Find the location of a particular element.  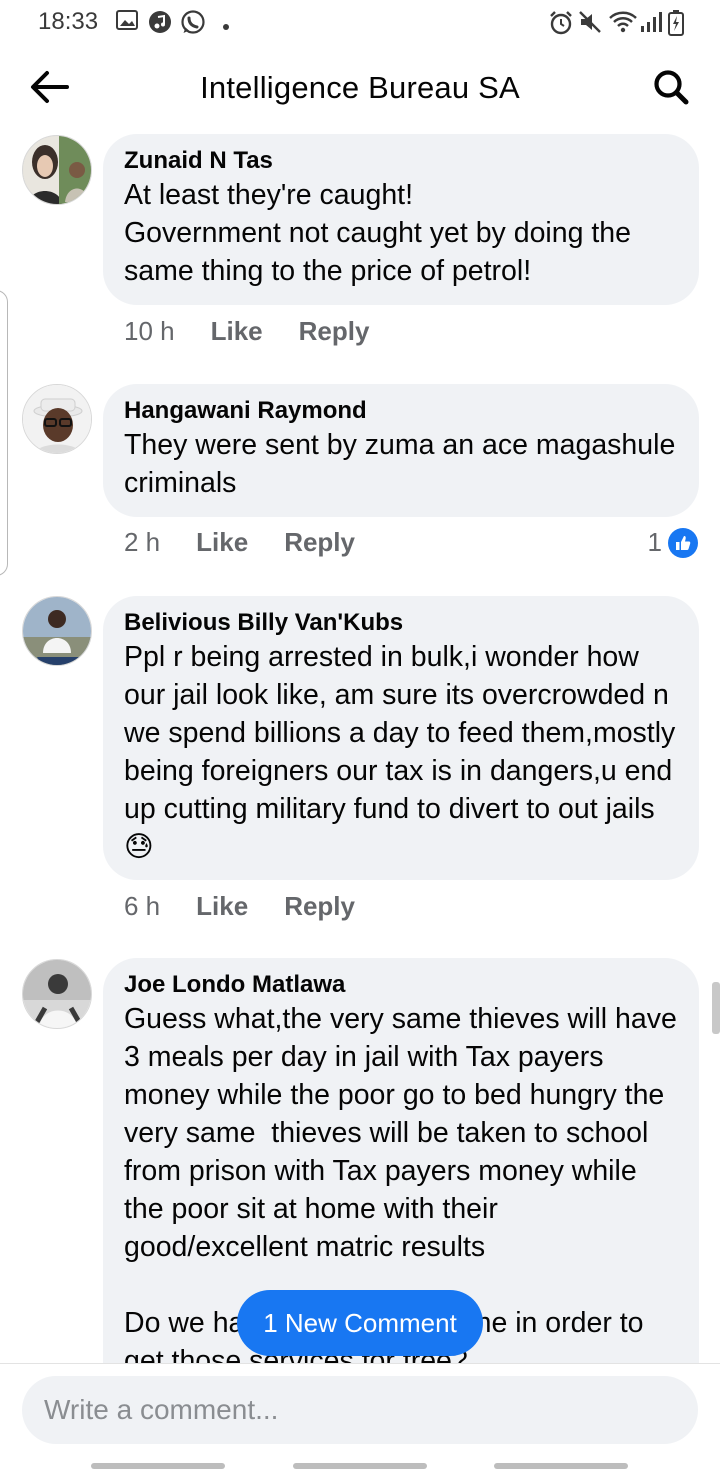

comment-input is located at coordinates (360, 1410).